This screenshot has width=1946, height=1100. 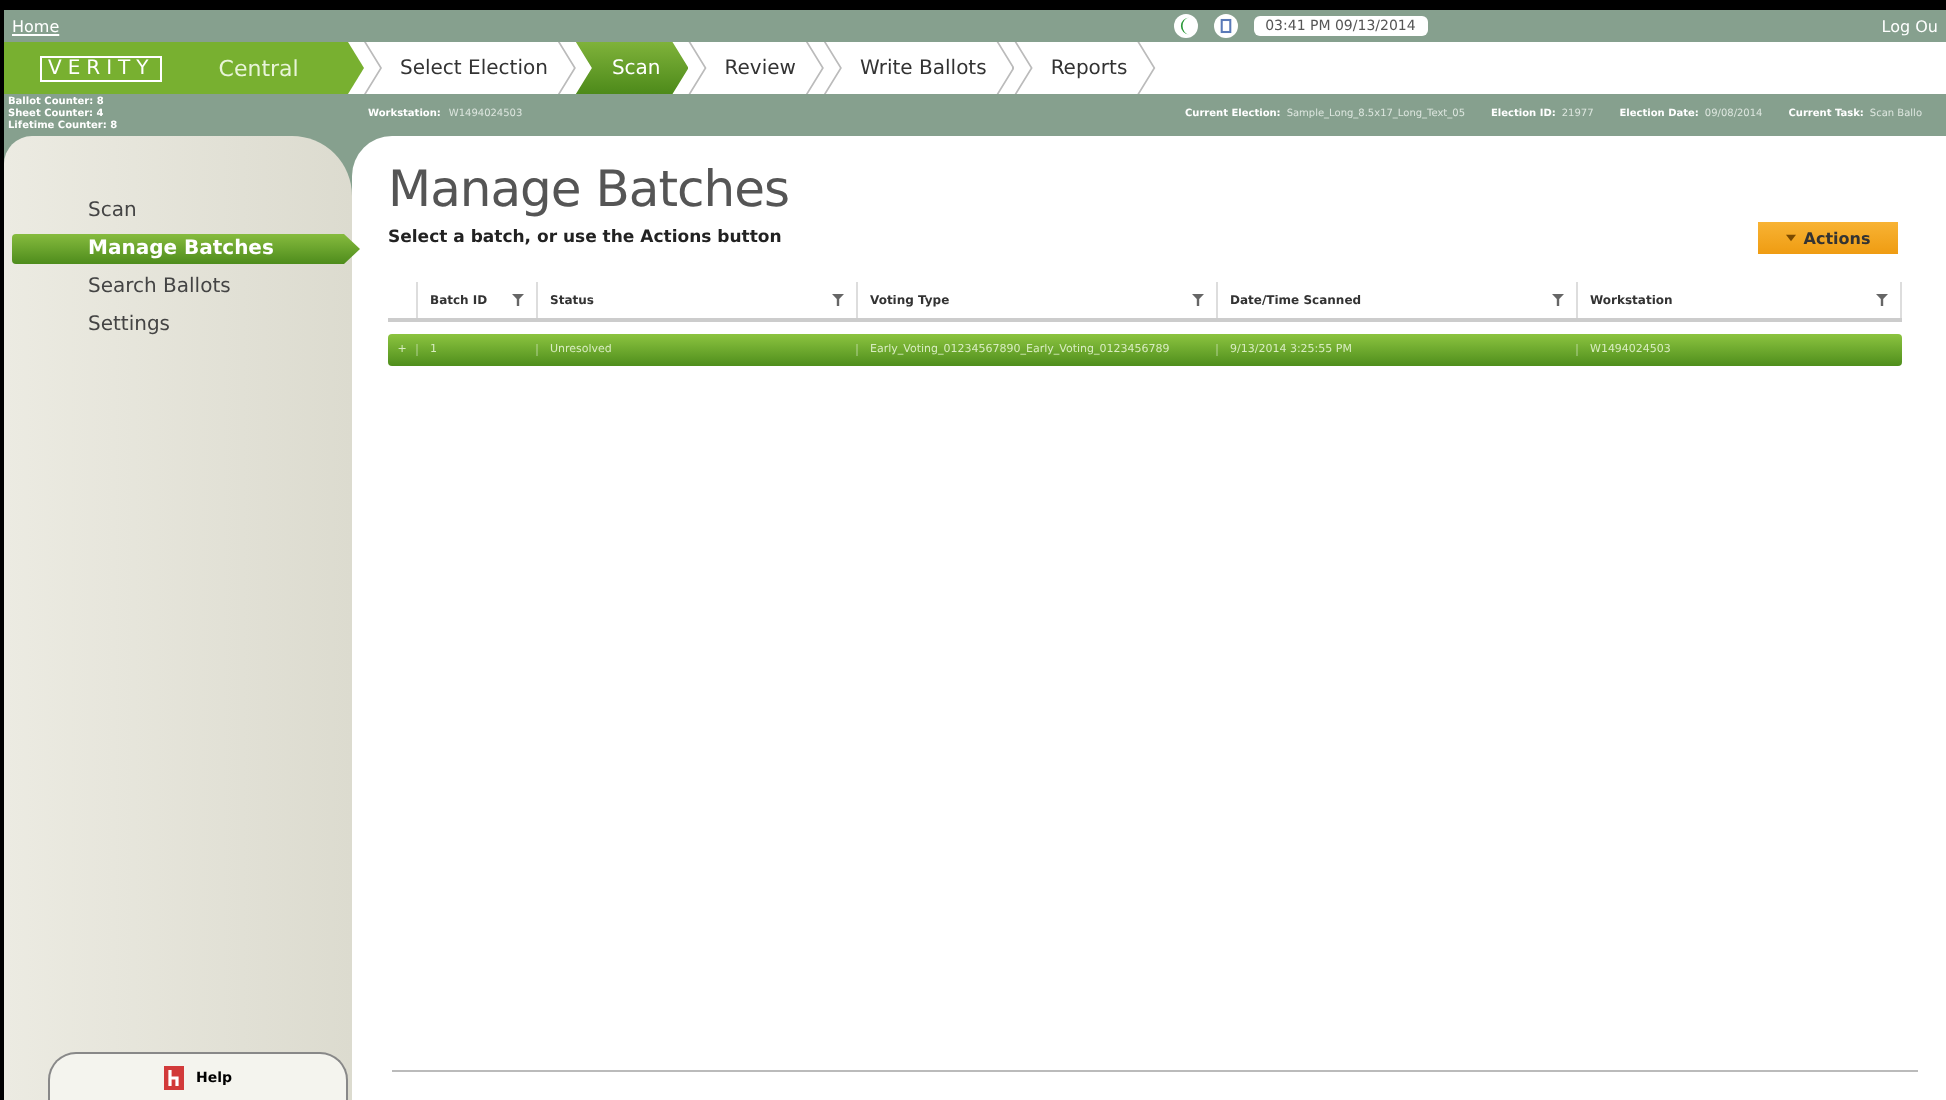 What do you see at coordinates (101, 68) in the screenshot?
I see `logo: VERITY` at bounding box center [101, 68].